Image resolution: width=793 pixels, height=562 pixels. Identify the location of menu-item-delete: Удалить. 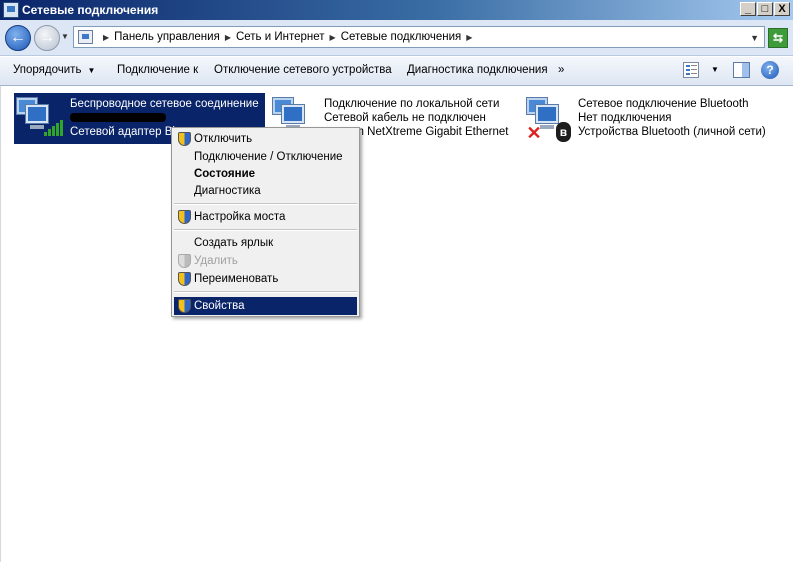
(265, 261).